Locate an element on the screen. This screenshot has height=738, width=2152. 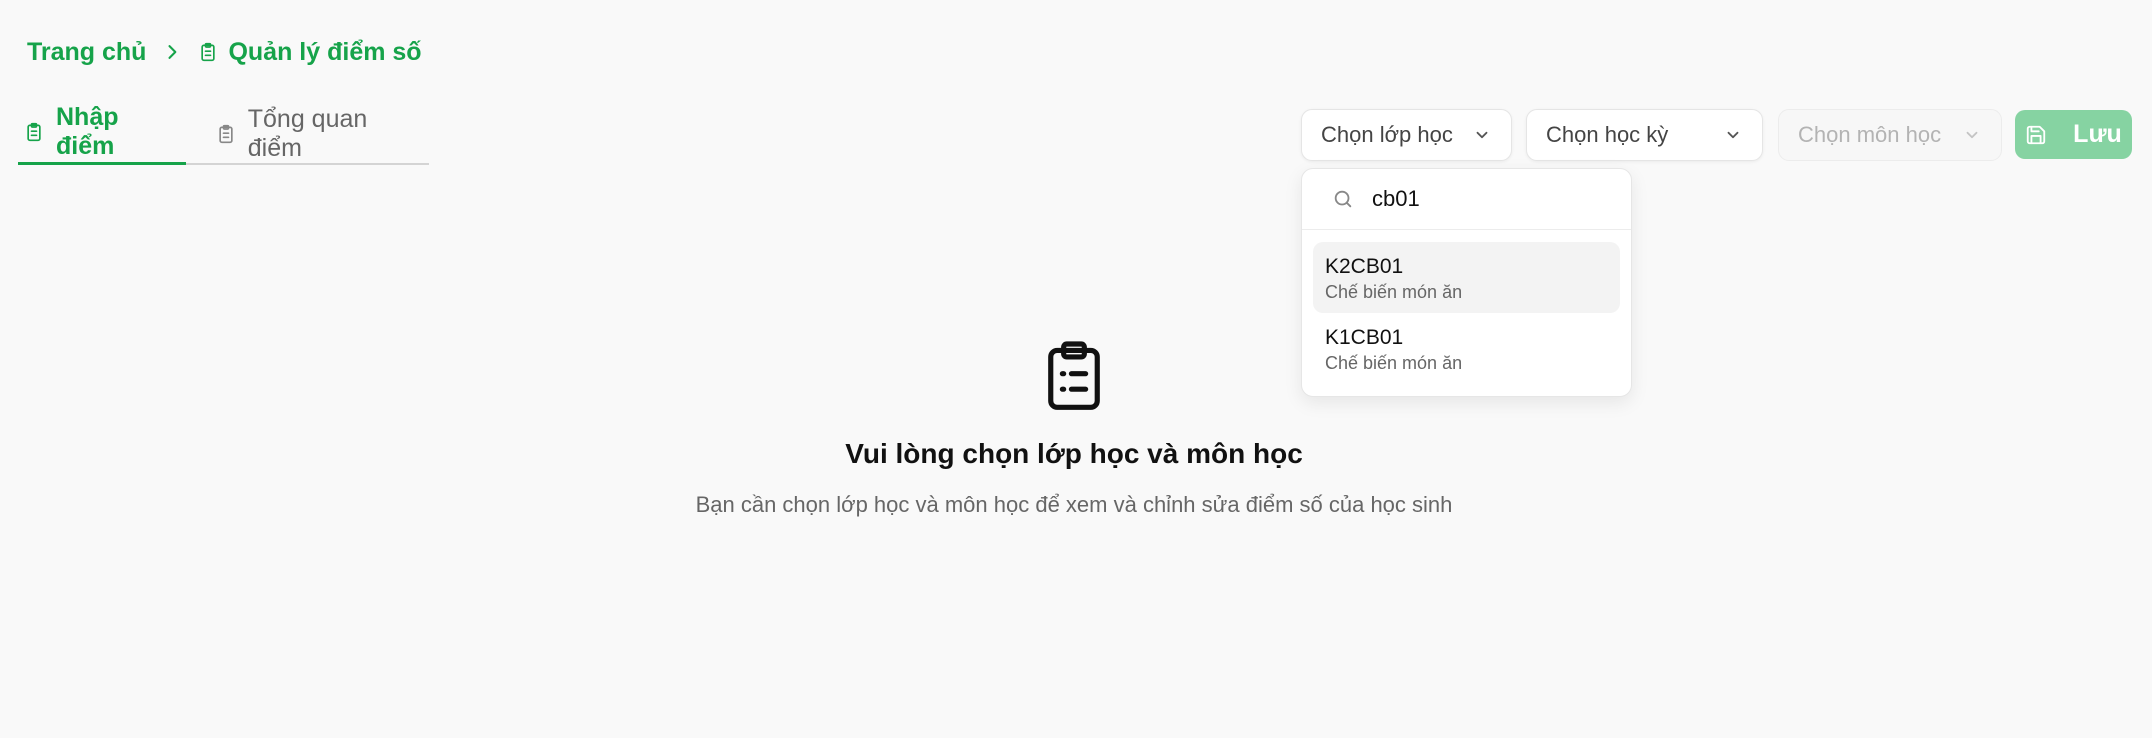
breadcrumb: Trang chủ Quản lý điểm số is located at coordinates (224, 52).